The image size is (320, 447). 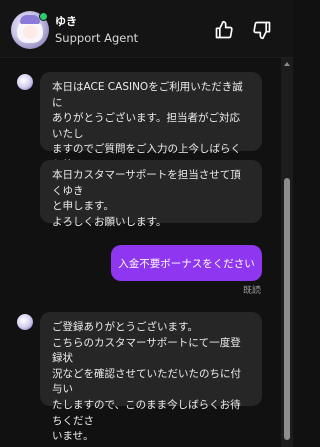 What do you see at coordinates (151, 194) in the screenshot?
I see `agent-message: 本日カスタマーサポートを担当させて頂くゆき と申します。 よろしくお願いします。` at bounding box center [151, 194].